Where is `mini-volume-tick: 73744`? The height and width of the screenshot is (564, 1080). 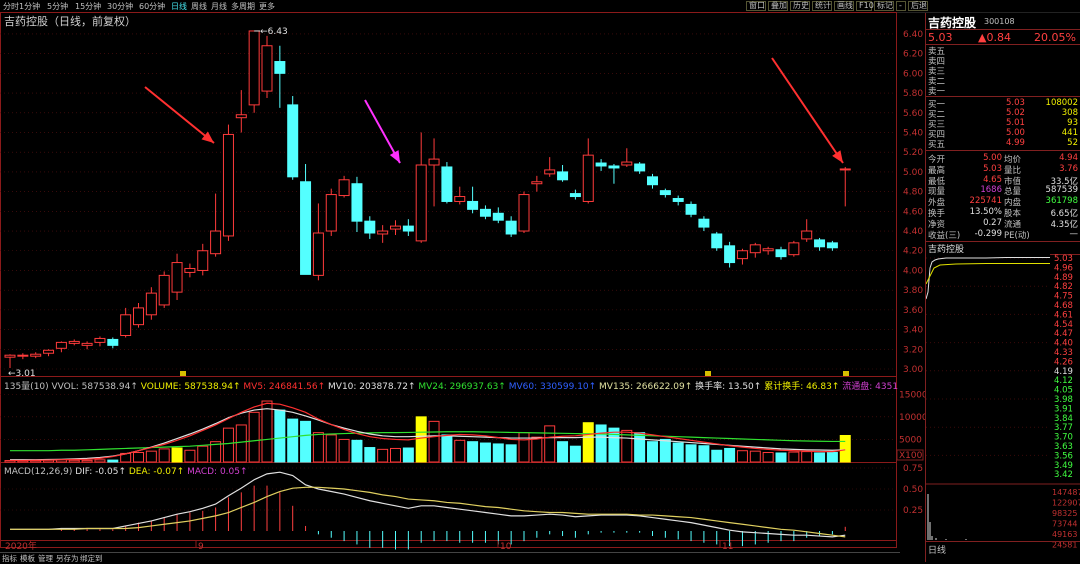 mini-volume-tick: 73744 is located at coordinates (1064, 524).